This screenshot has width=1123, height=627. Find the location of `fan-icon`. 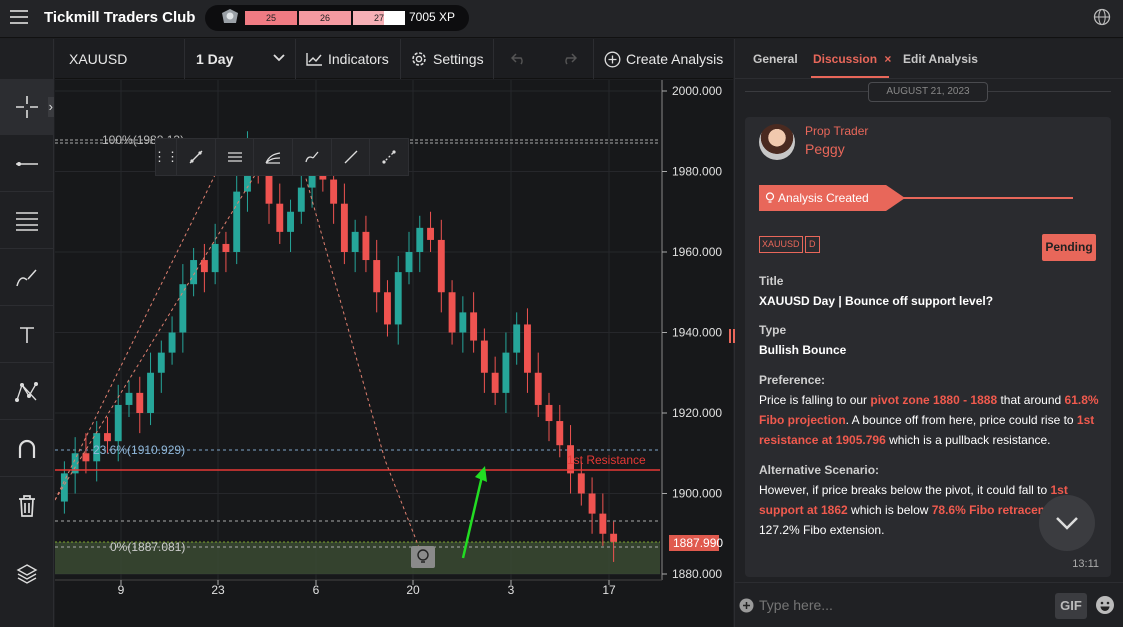

fan-icon is located at coordinates (273, 158).